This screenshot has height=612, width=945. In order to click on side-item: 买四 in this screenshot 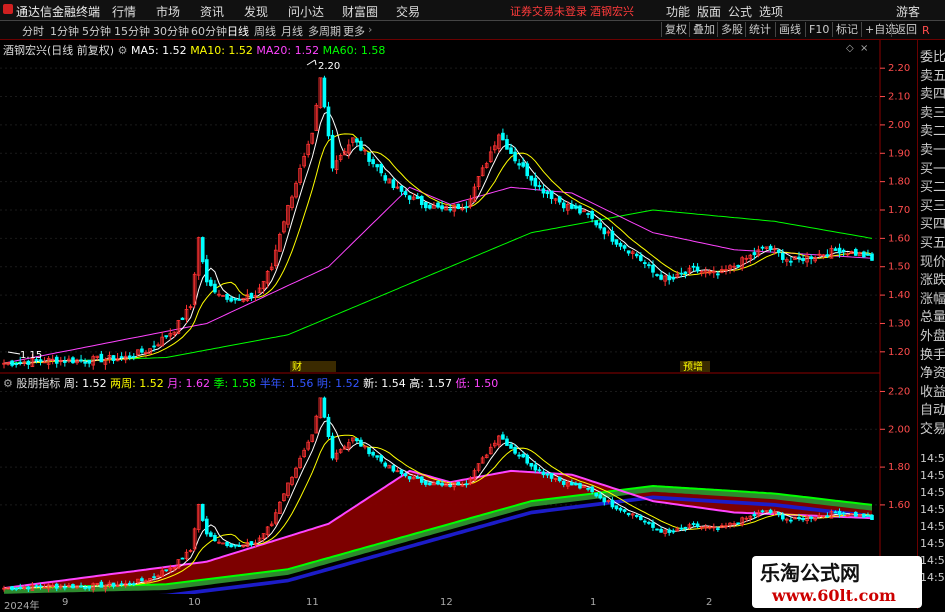, I will do `click(932, 222)`.